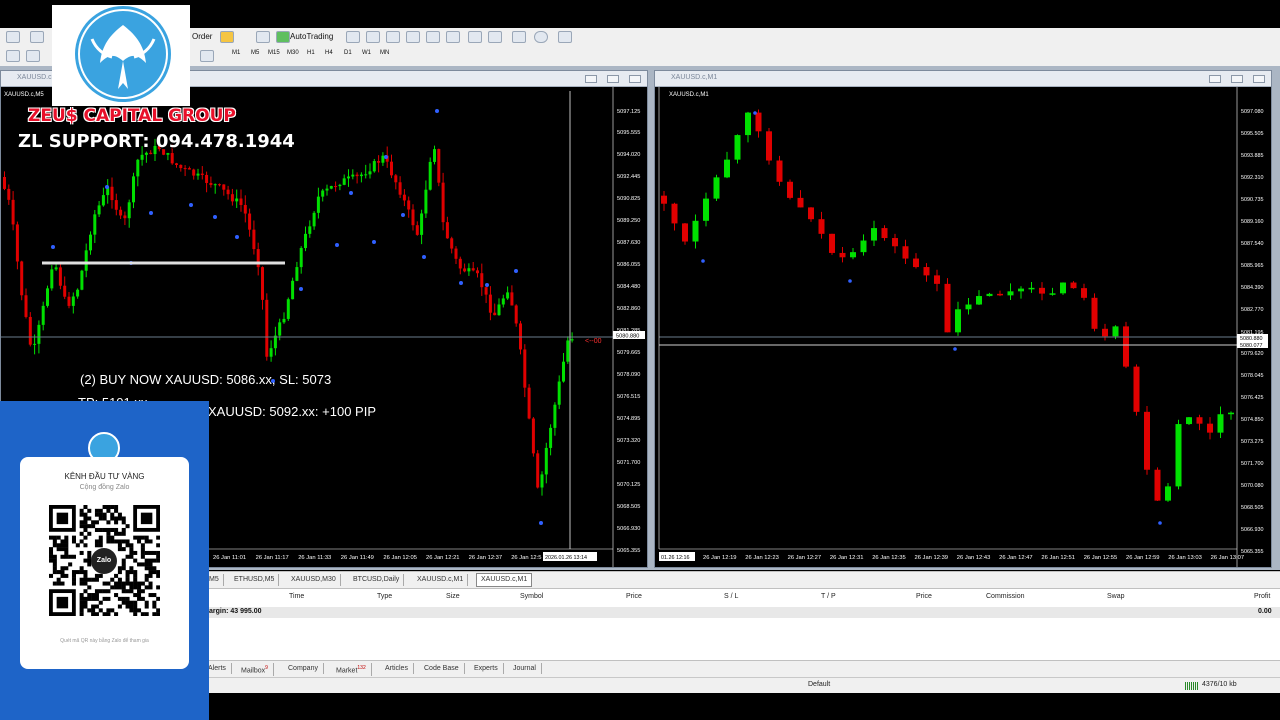 The width and height of the screenshot is (1280, 720). Describe the element at coordinates (207, 56) in the screenshot. I see `drawing-tools-icon` at that location.